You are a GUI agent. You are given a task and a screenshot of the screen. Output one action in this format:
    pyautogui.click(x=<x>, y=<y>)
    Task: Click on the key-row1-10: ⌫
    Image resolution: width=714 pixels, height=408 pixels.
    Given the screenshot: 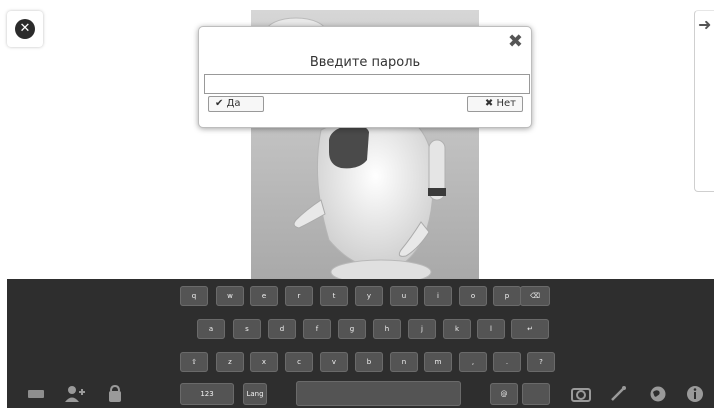 What is the action you would take?
    pyautogui.click(x=535, y=296)
    